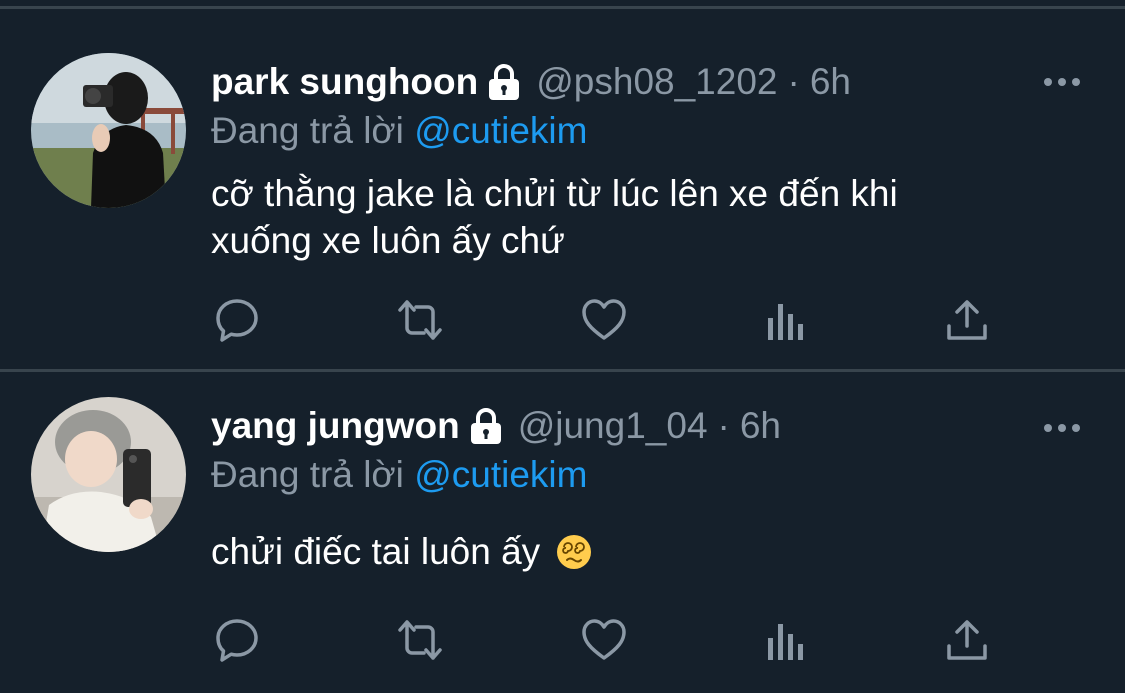 The height and width of the screenshot is (693, 1125). Describe the element at coordinates (613, 426) in the screenshot. I see `user-handle: @jung1_04` at that location.